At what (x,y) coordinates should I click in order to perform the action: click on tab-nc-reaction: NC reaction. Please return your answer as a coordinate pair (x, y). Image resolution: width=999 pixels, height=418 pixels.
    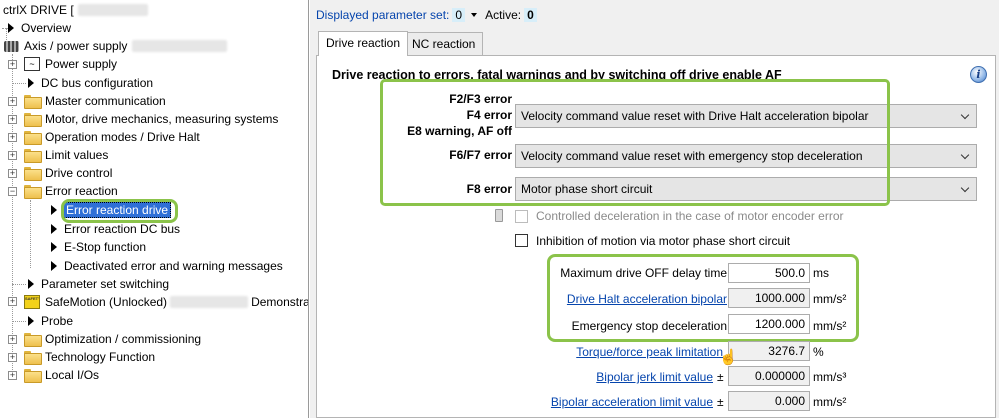
    Looking at the image, I should click on (444, 43).